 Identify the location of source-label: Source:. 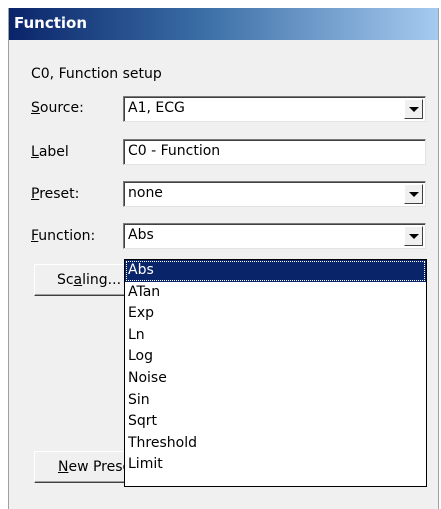
(57, 108).